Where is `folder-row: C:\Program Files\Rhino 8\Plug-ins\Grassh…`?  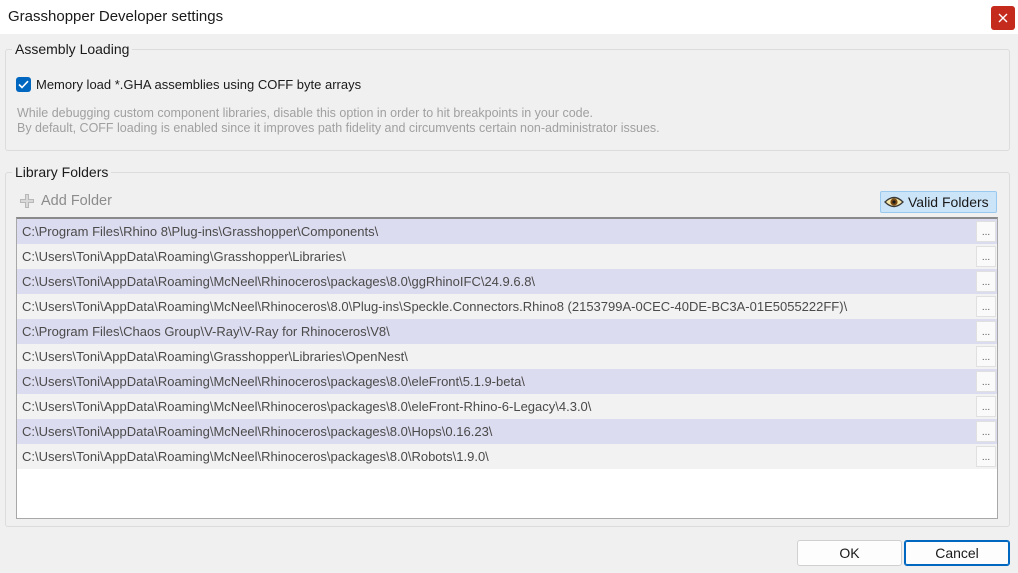
folder-row: C:\Program Files\Rhino 8\Plug-ins\Grassh… is located at coordinates (507, 231).